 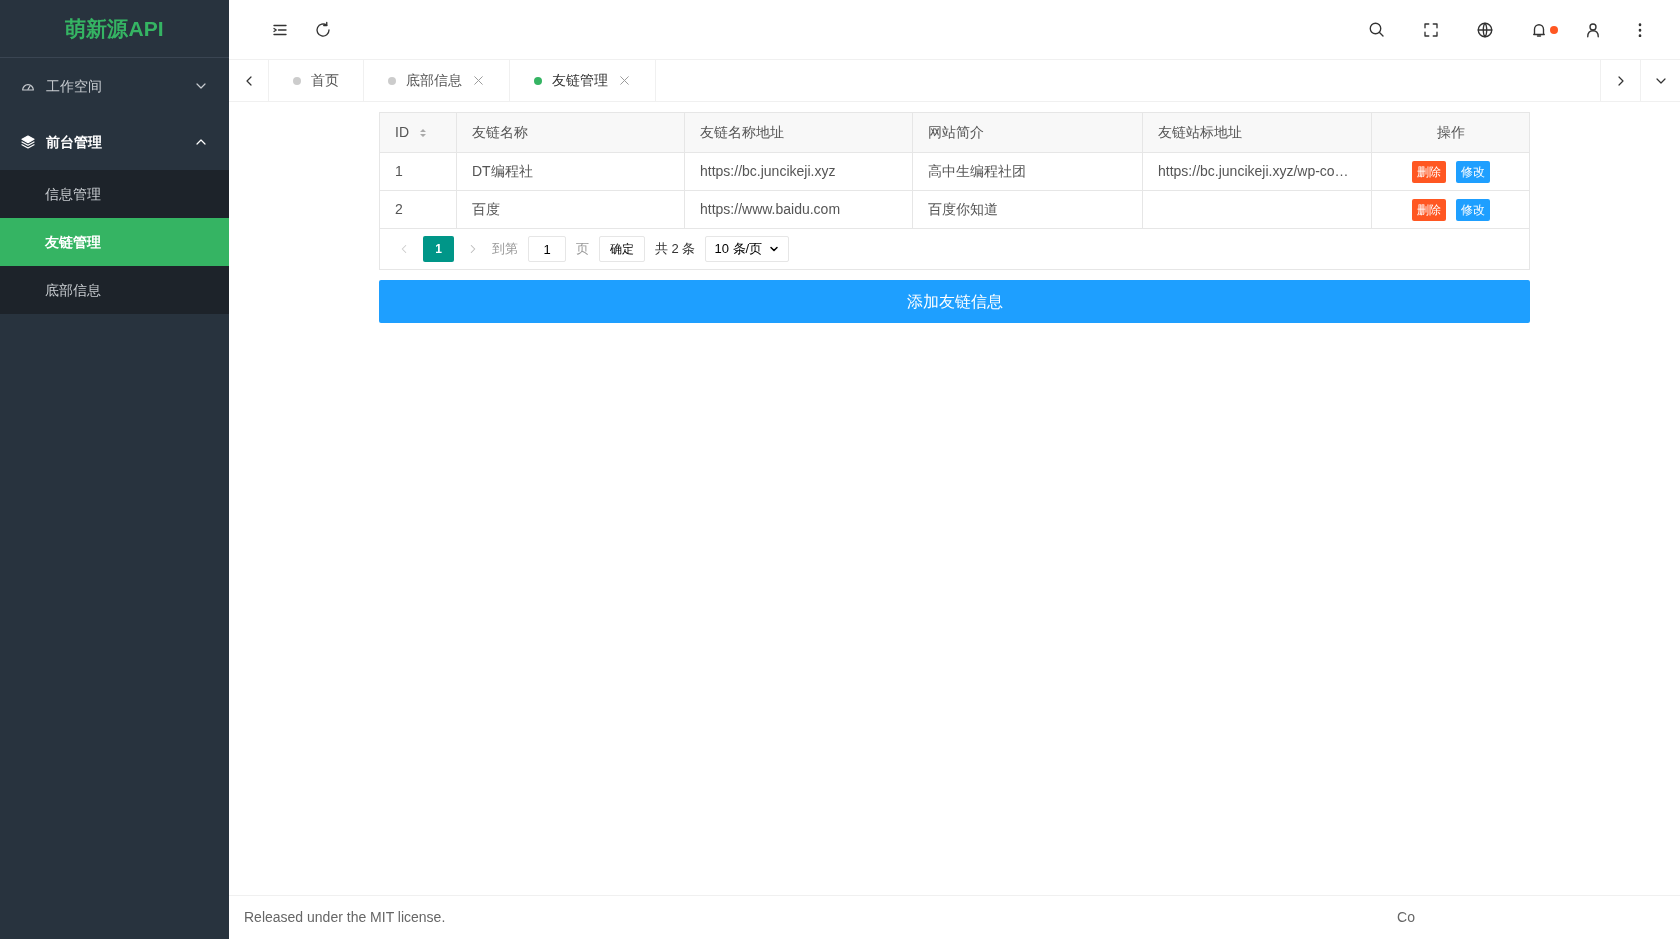 What do you see at coordinates (437, 80) in the screenshot?
I see `tab: 底部信息` at bounding box center [437, 80].